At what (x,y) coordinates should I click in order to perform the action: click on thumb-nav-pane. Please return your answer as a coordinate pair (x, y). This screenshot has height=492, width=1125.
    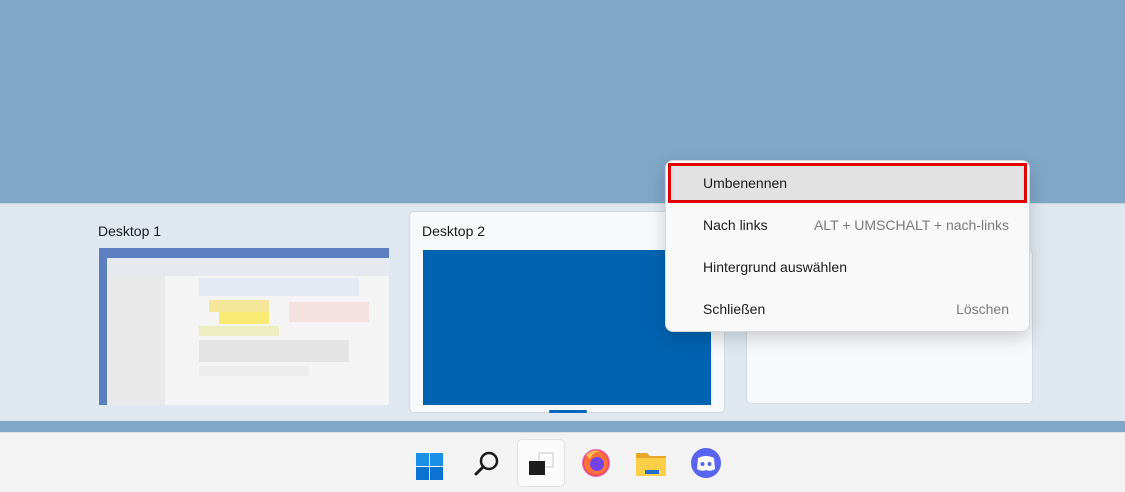
    Looking at the image, I should click on (136, 340).